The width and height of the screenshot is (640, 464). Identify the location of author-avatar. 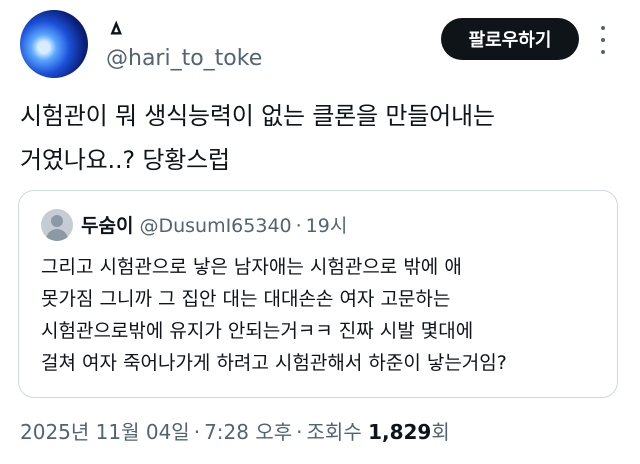
(54, 44).